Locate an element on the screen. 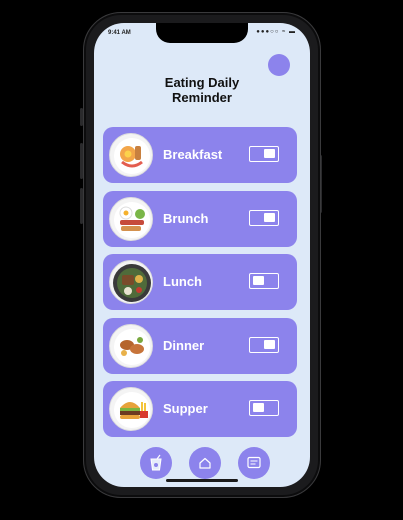 This screenshot has width=403, height=520. nav-home-button is located at coordinates (205, 463).